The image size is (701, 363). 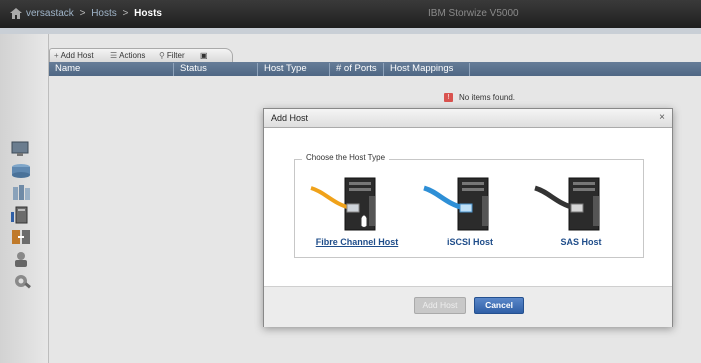 I want to click on dialog-title: Add Host, so click(x=290, y=118).